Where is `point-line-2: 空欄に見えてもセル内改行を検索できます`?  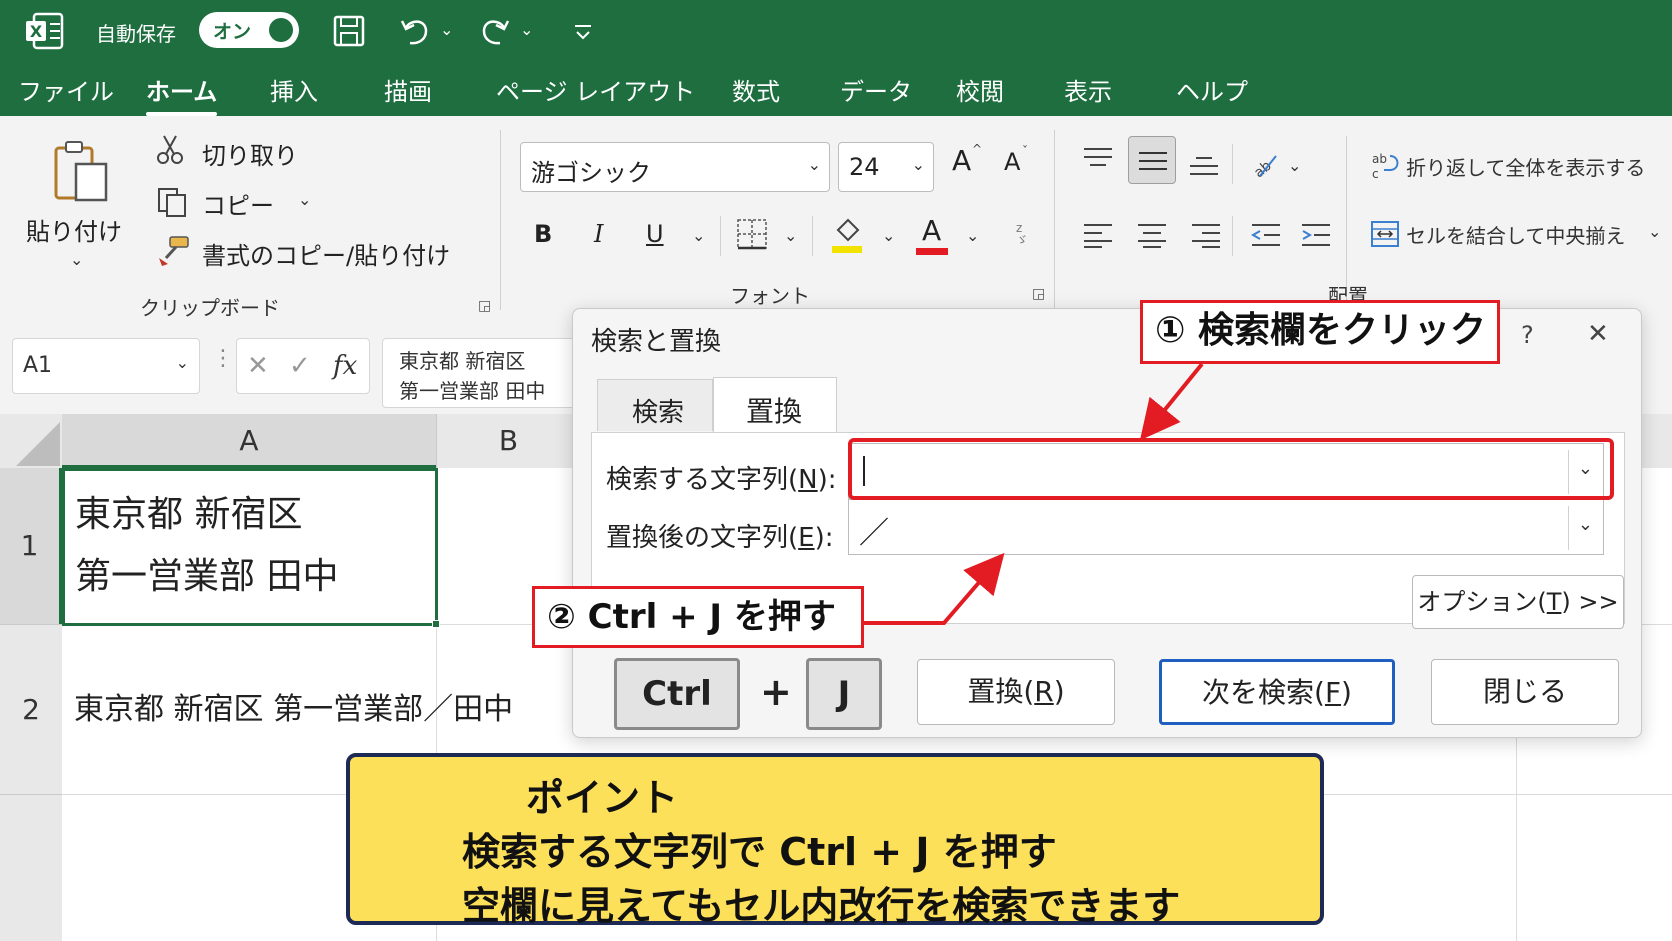
point-line-2: 空欄に見えてもセル内改行を検索できます is located at coordinates (821, 906).